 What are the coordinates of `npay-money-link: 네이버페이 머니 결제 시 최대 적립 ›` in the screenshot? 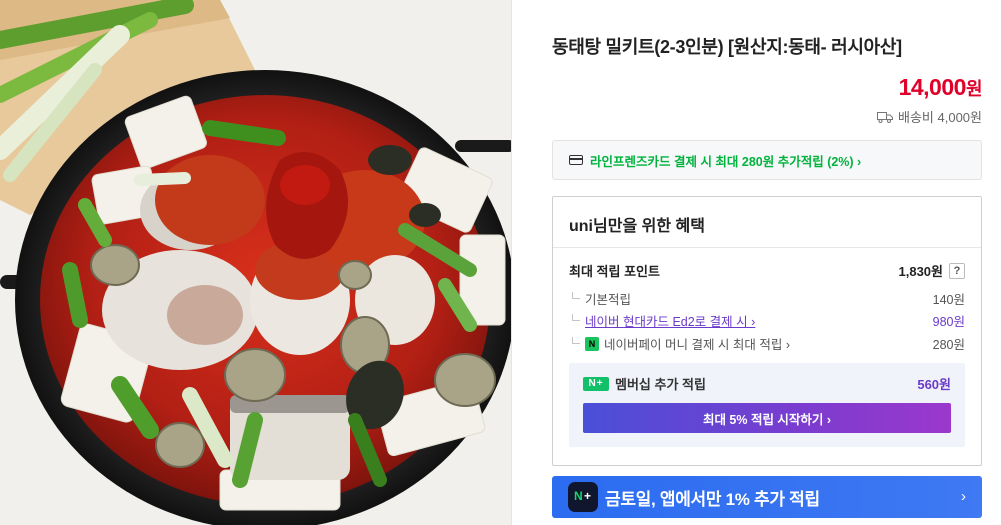 It's located at (697, 343).